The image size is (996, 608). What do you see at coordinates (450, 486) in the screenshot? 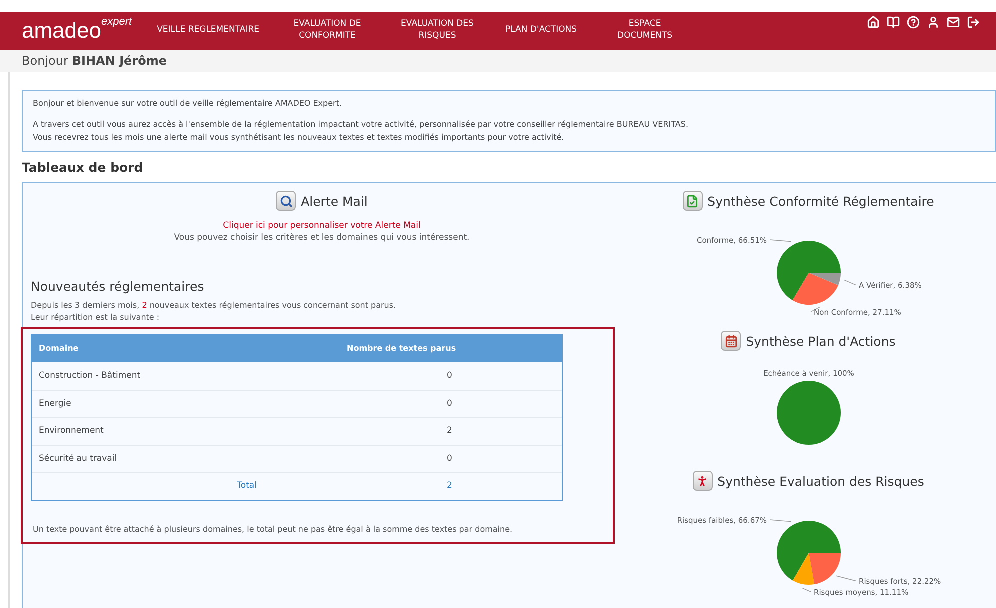
I see `total-value: 2` at bounding box center [450, 486].